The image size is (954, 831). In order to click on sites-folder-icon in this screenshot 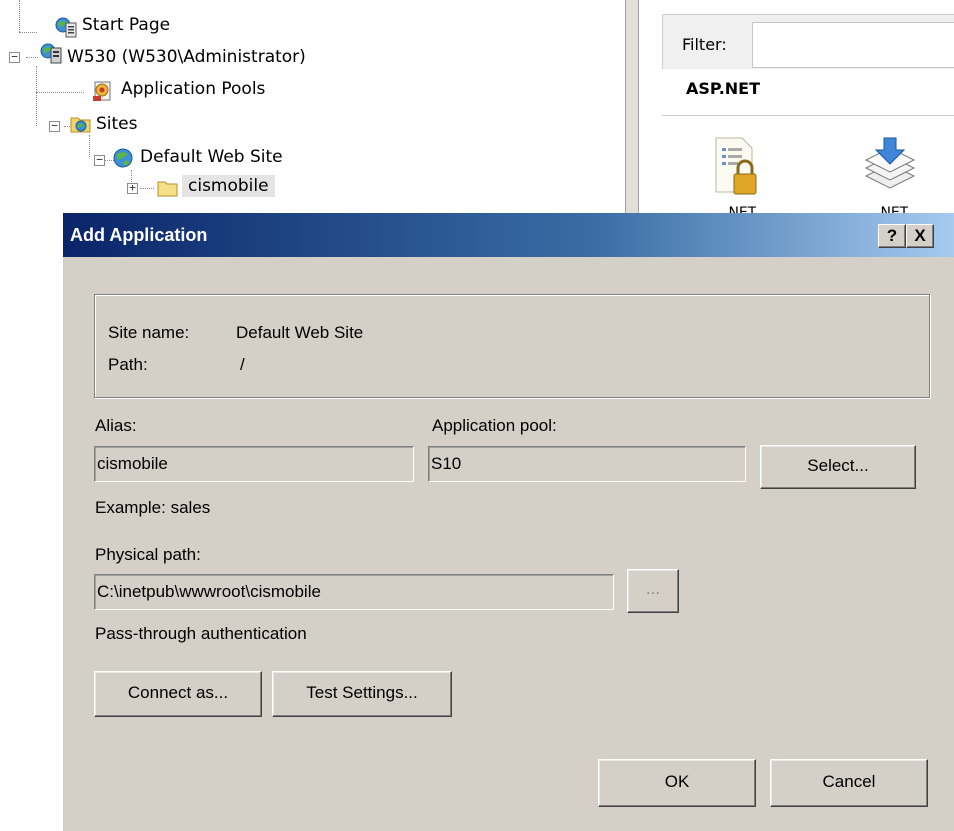, I will do `click(80, 125)`.